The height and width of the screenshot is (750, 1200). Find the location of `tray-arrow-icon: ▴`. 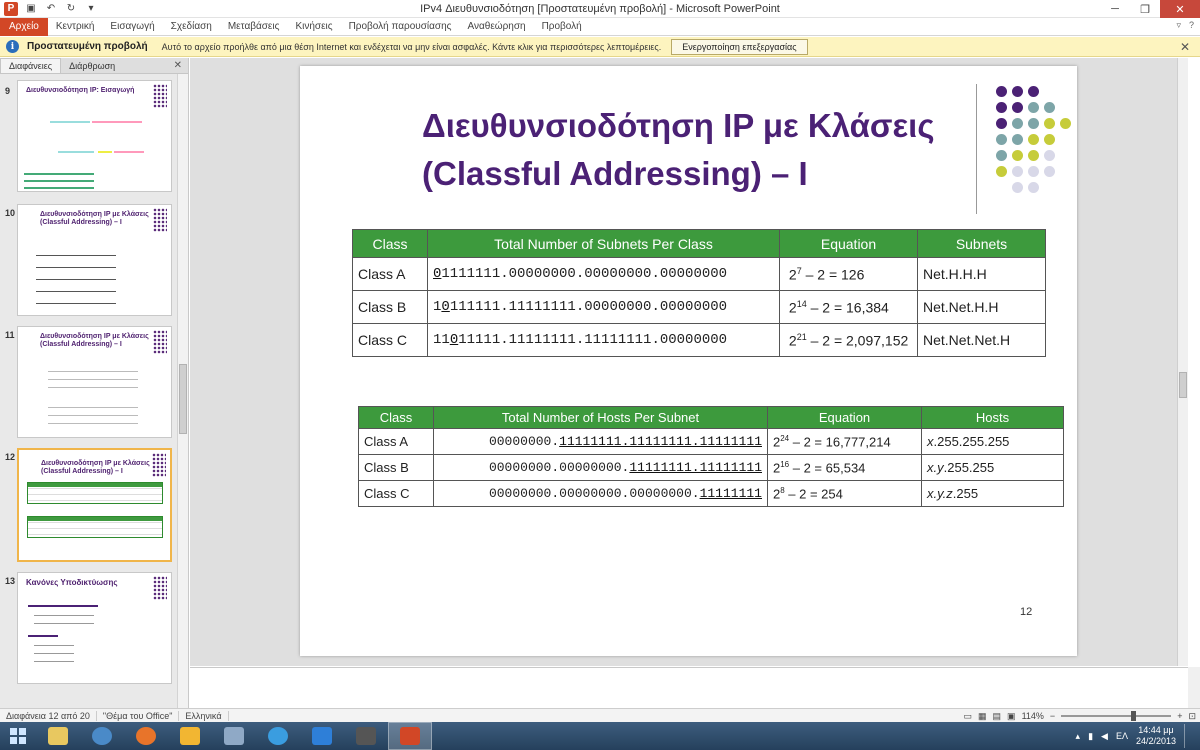

tray-arrow-icon: ▴ is located at coordinates (1078, 736).